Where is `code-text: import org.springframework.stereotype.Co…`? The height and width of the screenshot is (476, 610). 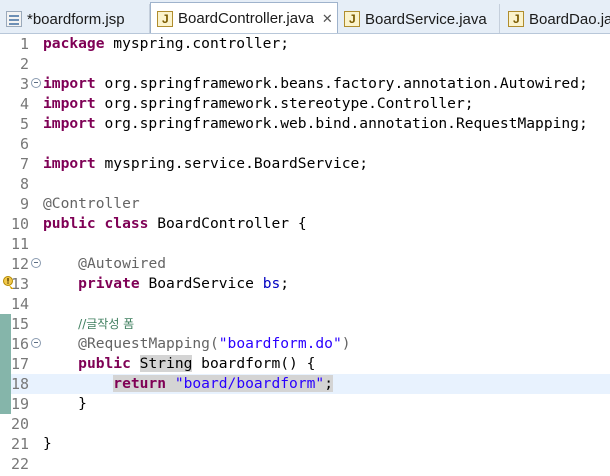 code-text: import org.springframework.stereotype.Co… is located at coordinates (258, 103).